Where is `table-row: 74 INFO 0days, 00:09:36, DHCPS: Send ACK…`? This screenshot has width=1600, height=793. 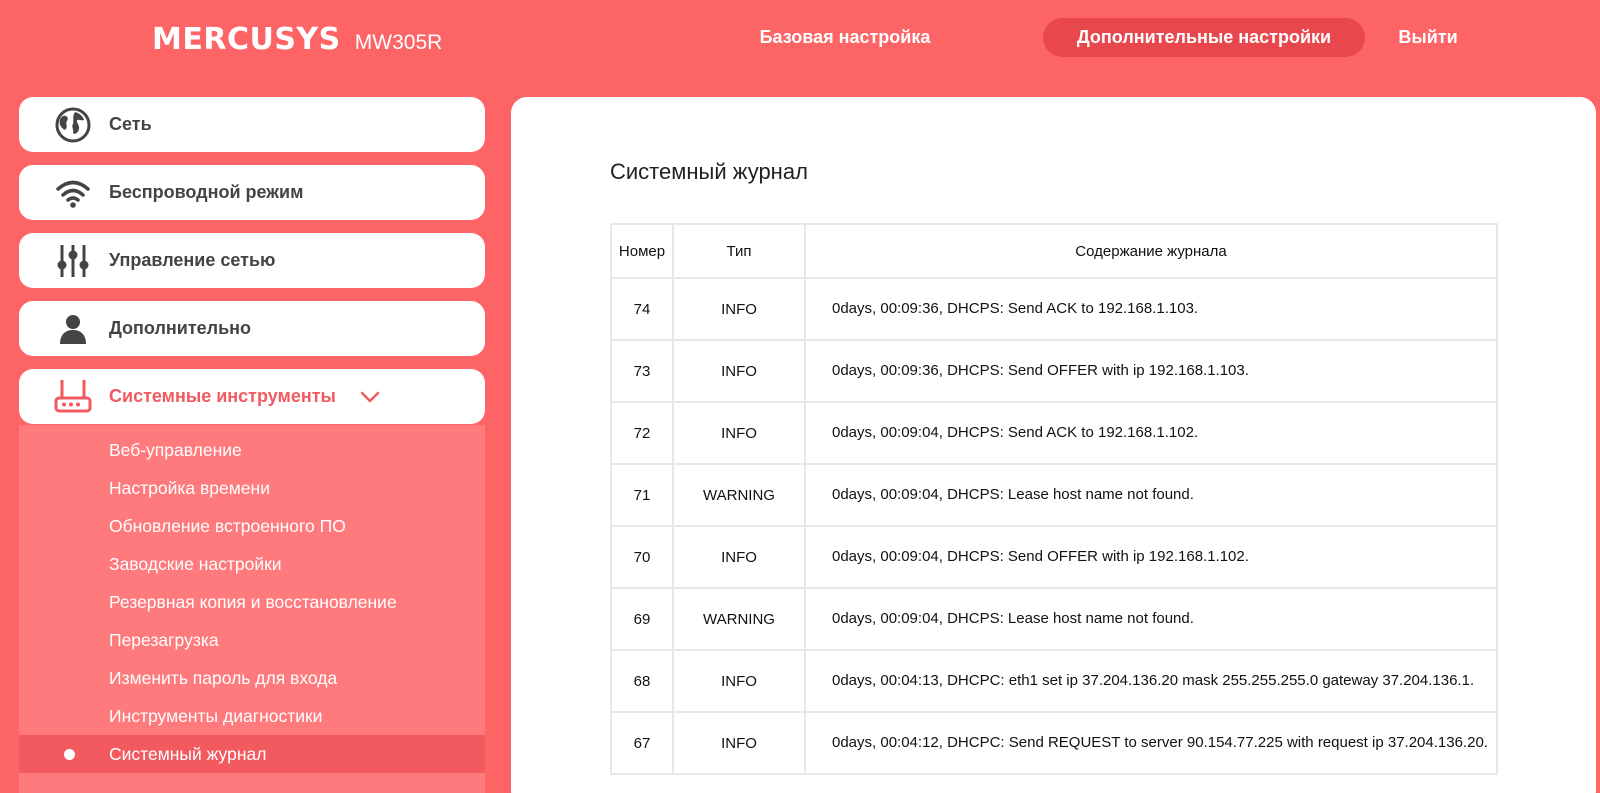
table-row: 74 INFO 0days, 00:09:36, DHCPS: Send ACK… is located at coordinates (1054, 309).